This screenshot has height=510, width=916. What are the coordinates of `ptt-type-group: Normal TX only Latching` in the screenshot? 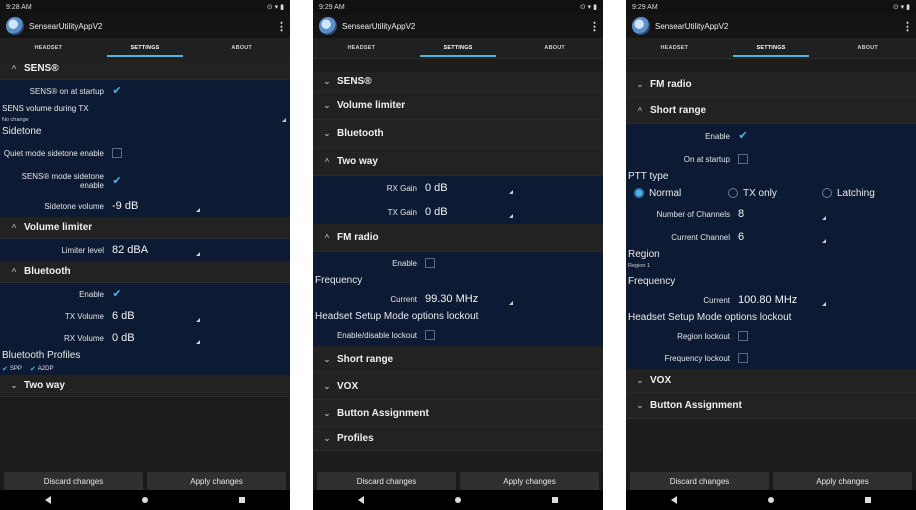 It's located at (771, 193).